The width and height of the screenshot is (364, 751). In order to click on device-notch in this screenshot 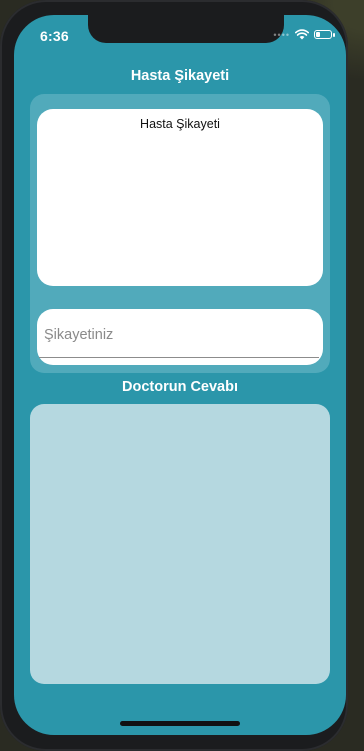, I will do `click(186, 29)`.